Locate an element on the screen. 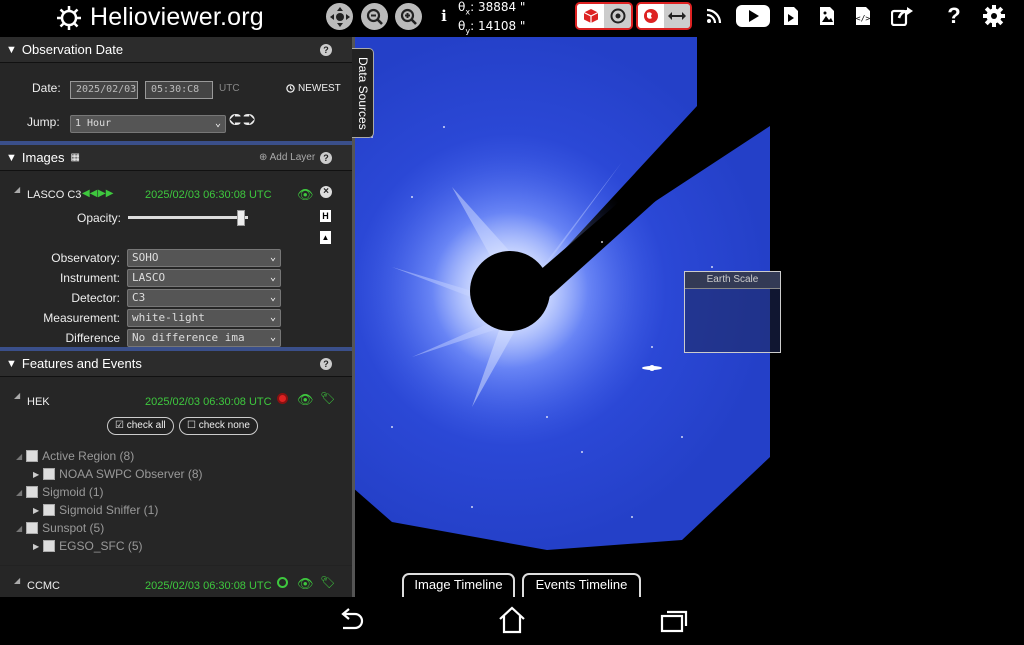 The width and height of the screenshot is (1024, 645). earth-scale-box: Earth Scale is located at coordinates (732, 312).